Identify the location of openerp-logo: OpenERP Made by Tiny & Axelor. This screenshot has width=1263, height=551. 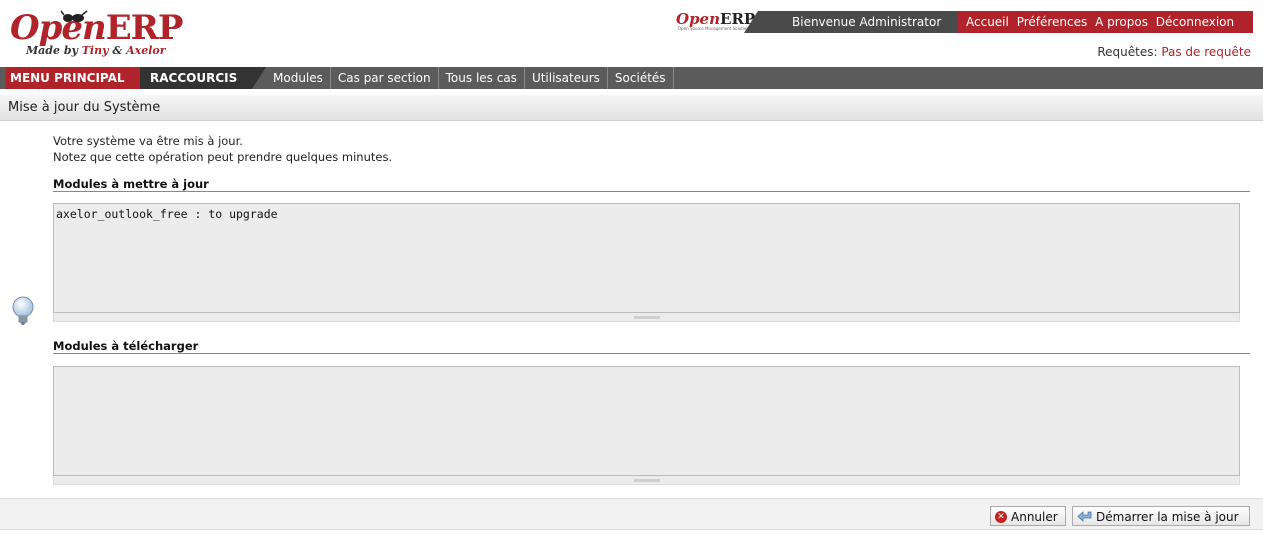
(120, 36).